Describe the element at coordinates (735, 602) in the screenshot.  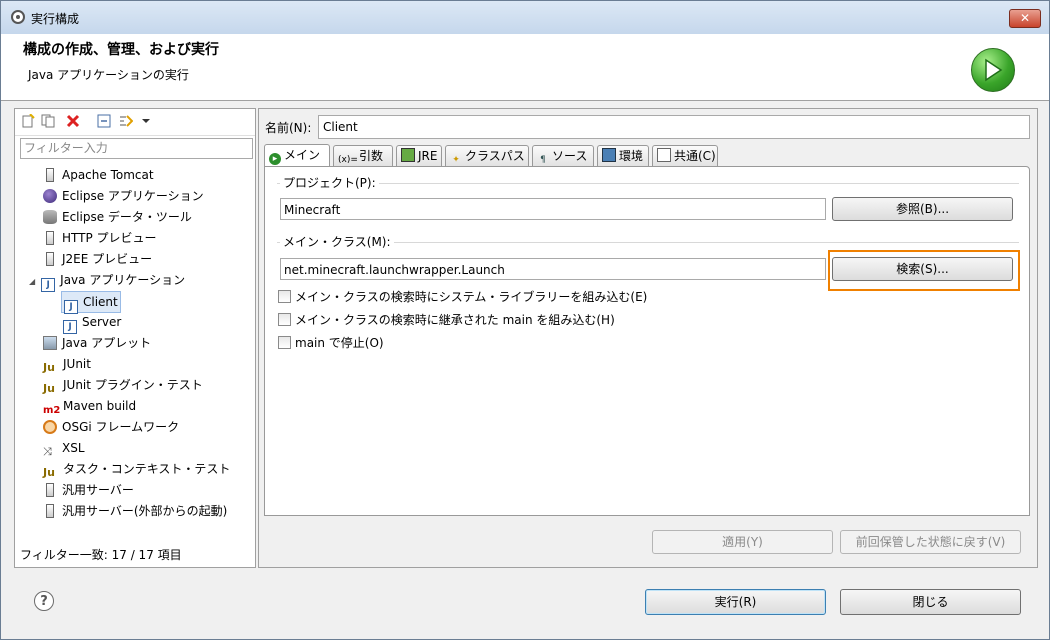
I see `run-button: 実行(R)` at that location.